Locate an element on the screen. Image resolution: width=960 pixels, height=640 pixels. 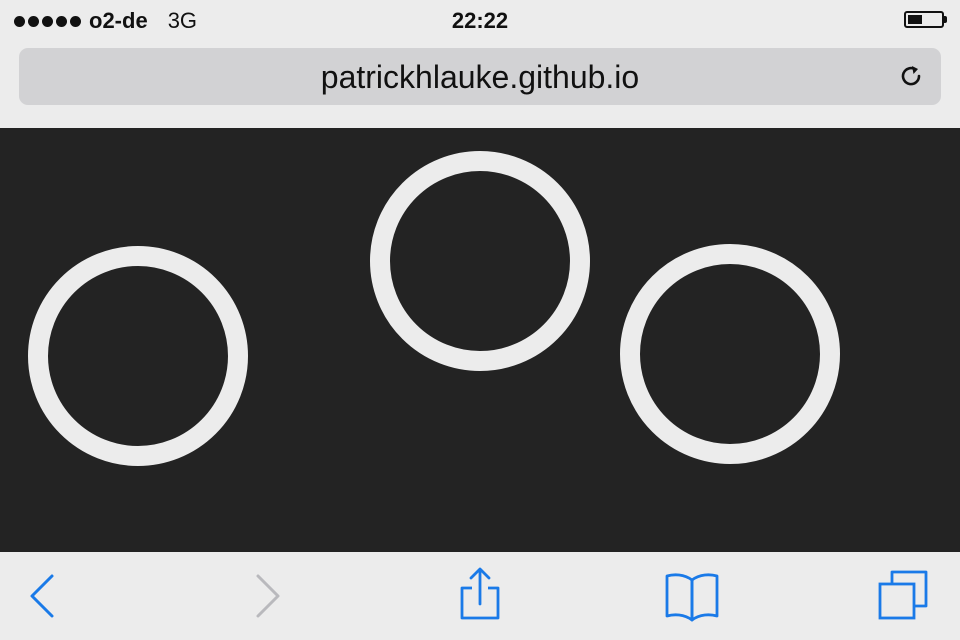
share-icon is located at coordinates (480, 596).